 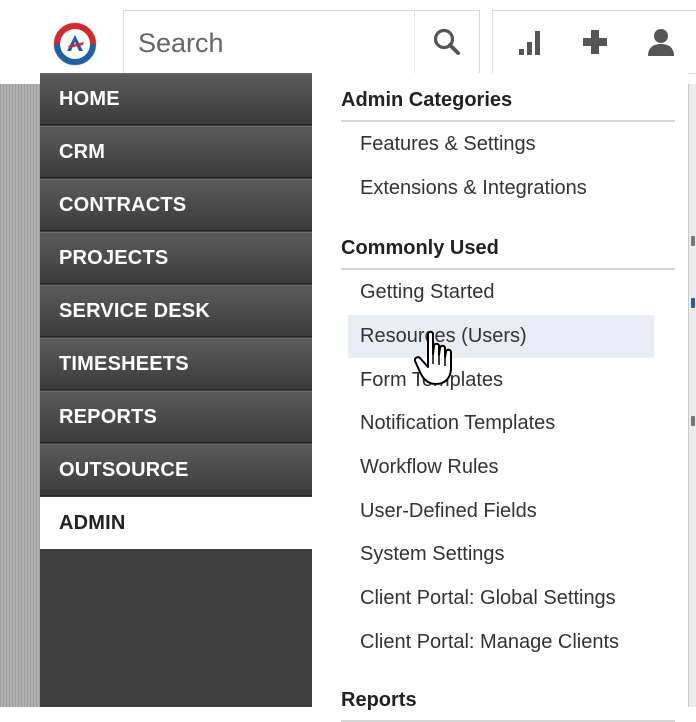 What do you see at coordinates (501, 423) in the screenshot?
I see `menu-link-notification-templates: Notification Templates` at bounding box center [501, 423].